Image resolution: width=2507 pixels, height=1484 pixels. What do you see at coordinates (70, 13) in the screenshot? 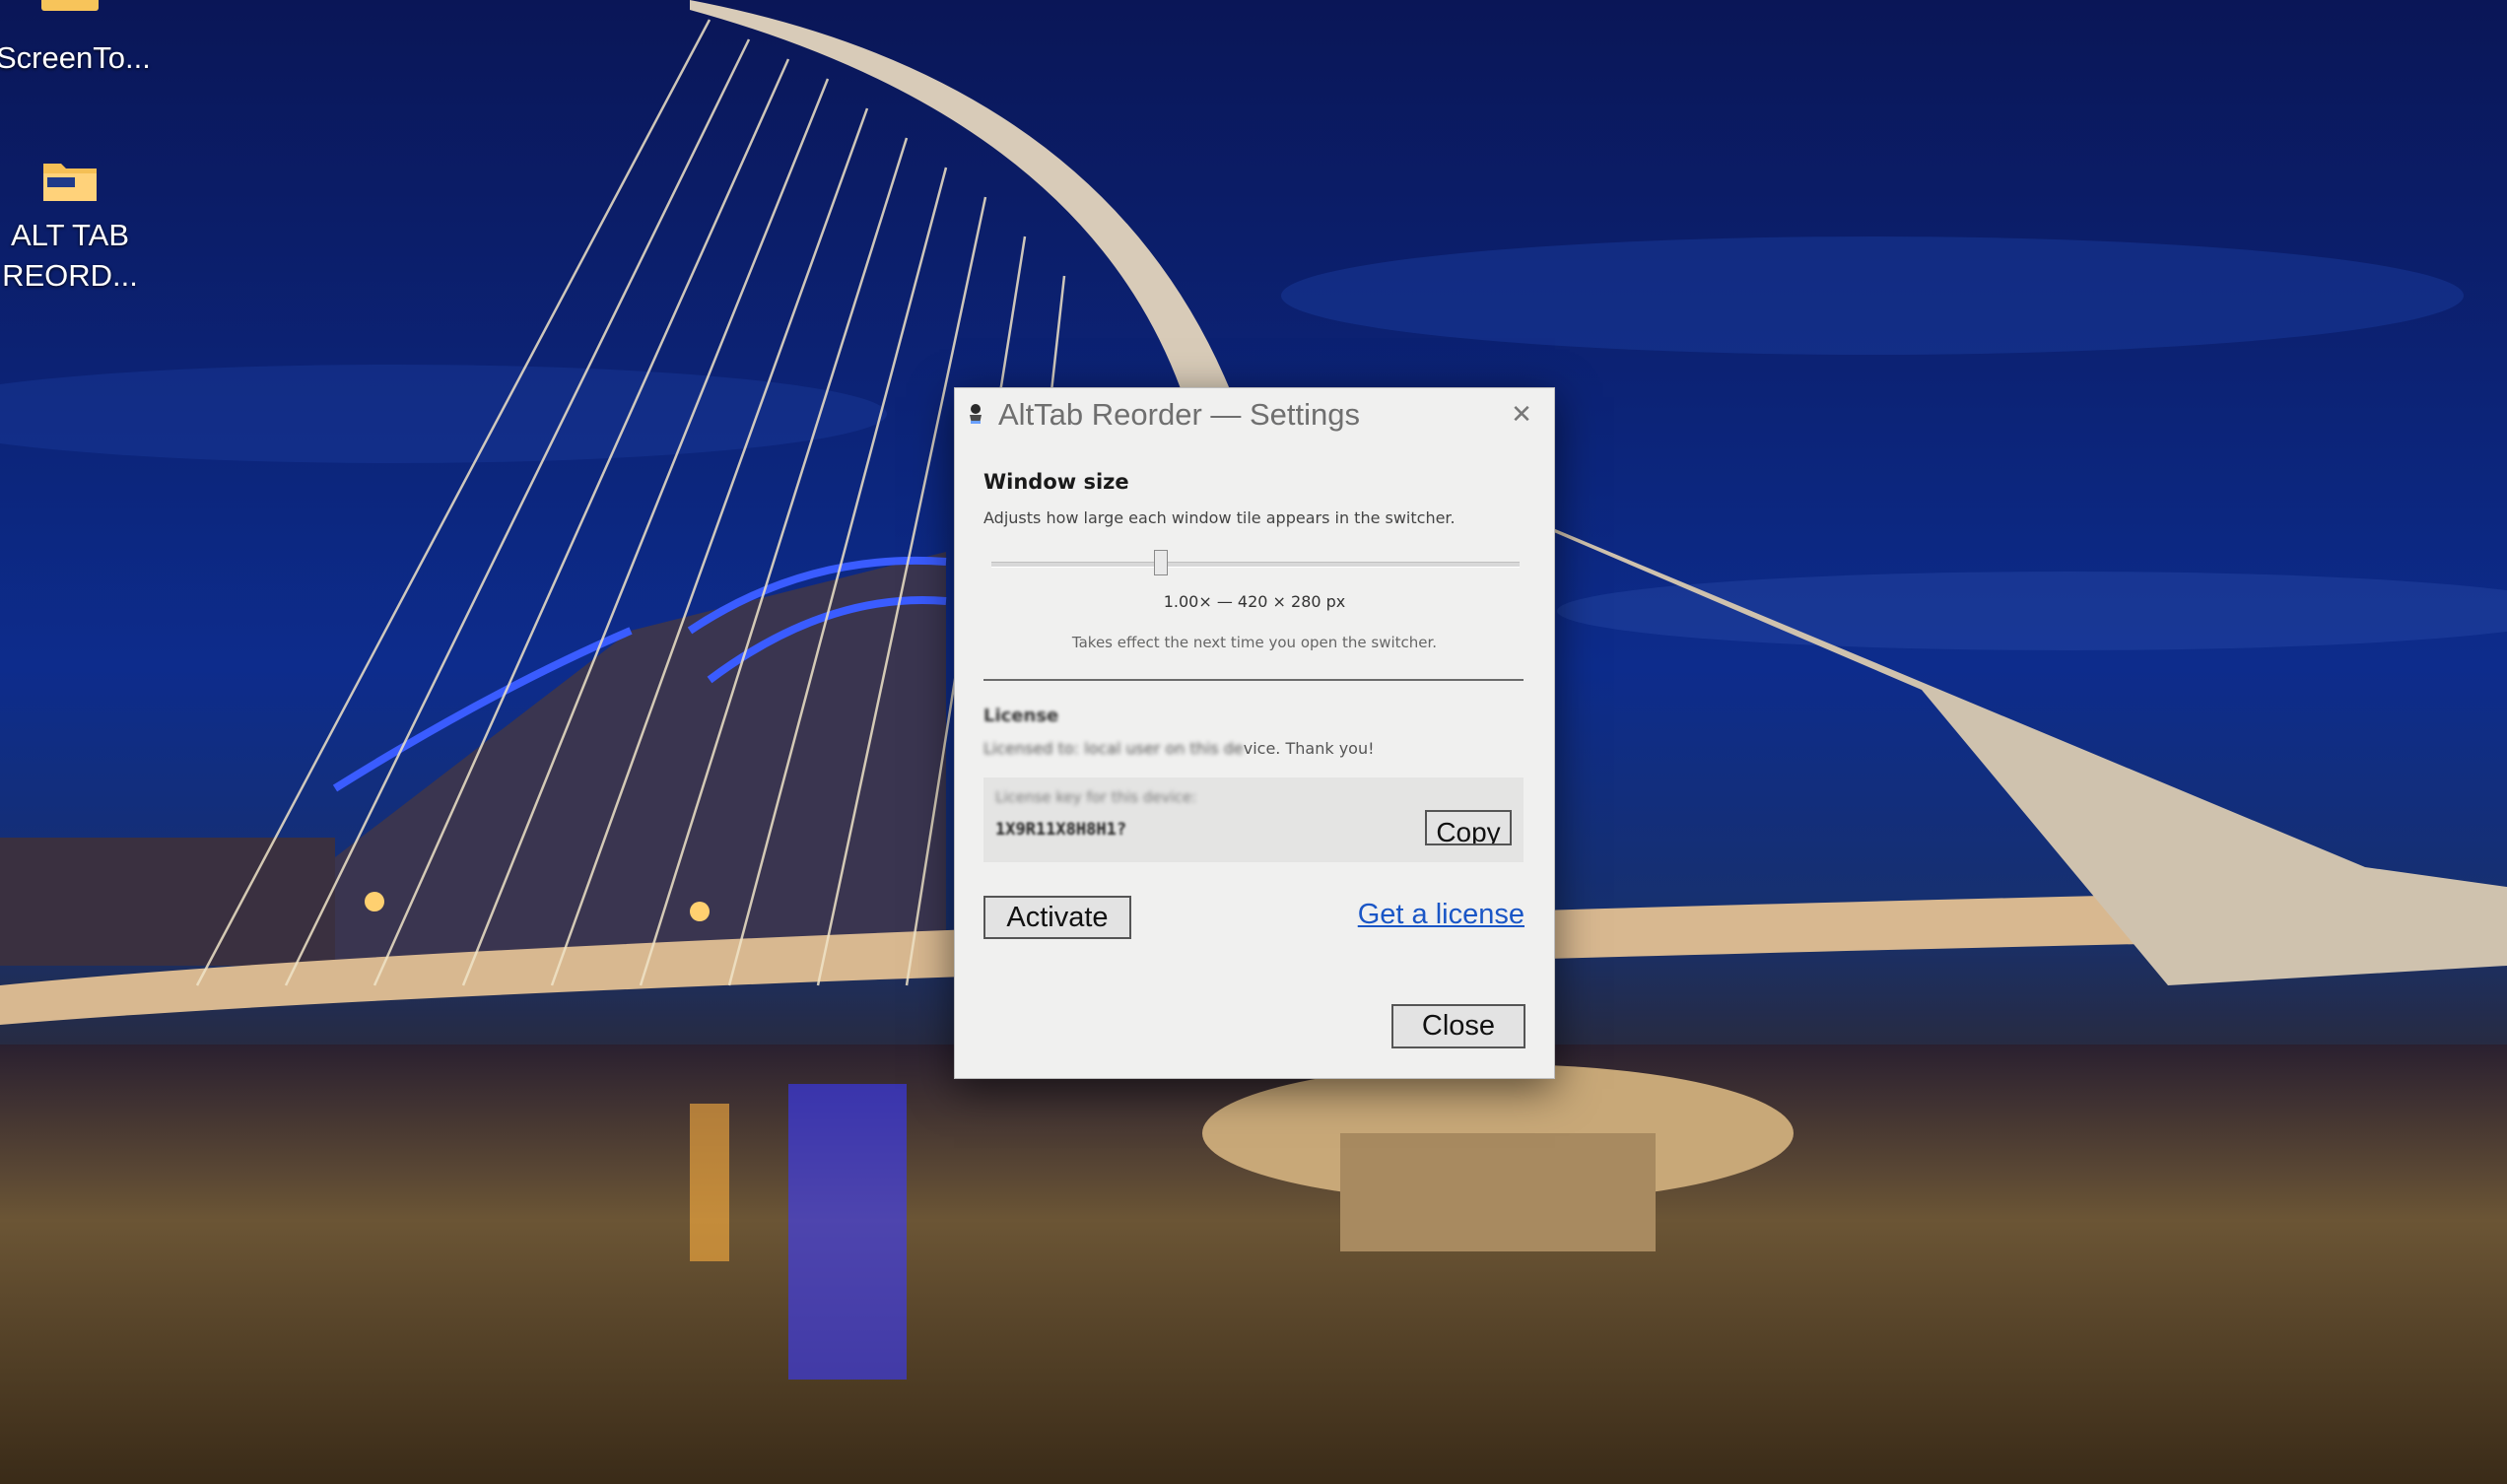
I see `file-icon` at bounding box center [70, 13].